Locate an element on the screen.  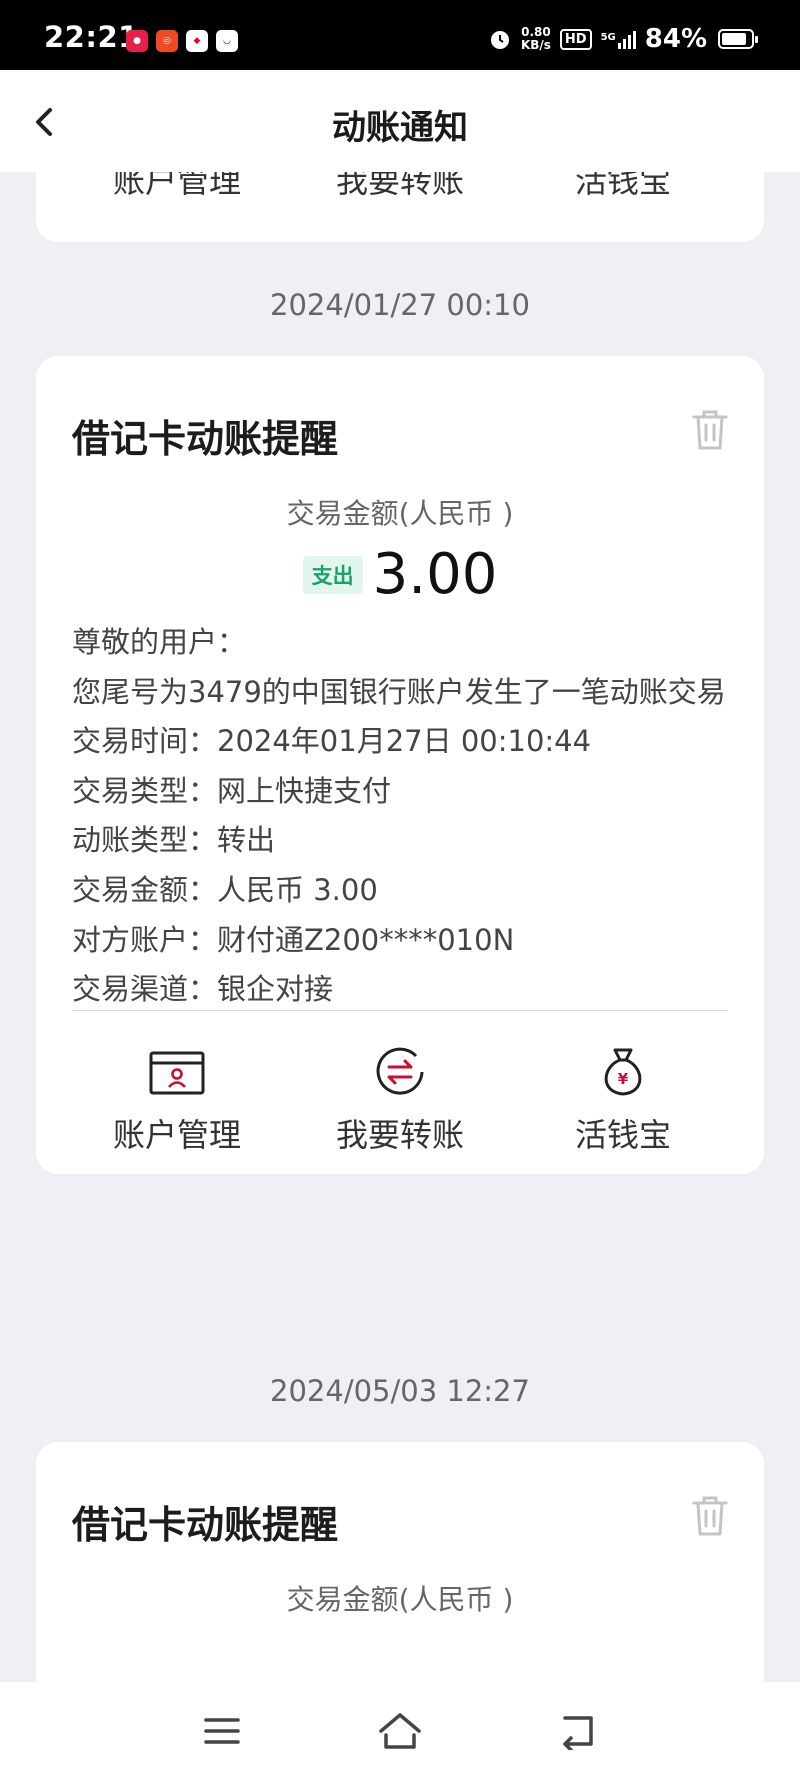
status-time: 22:21 is located at coordinates (91, 37).